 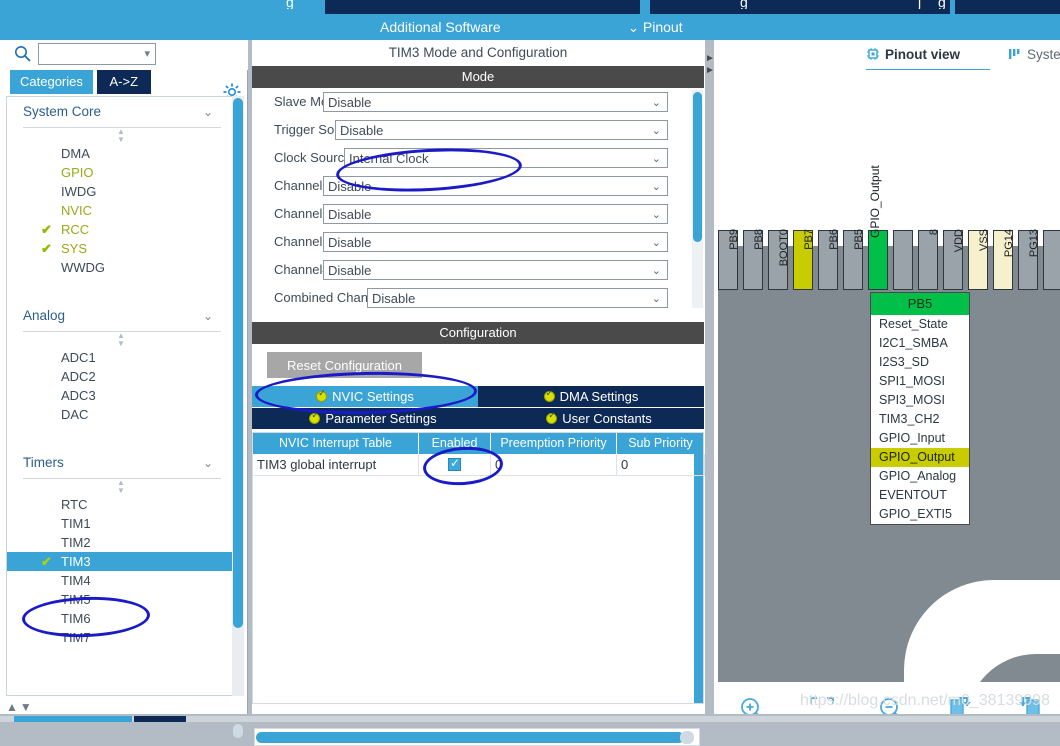 I want to click on mid-hscrollbar-thumb, so click(x=470, y=737).